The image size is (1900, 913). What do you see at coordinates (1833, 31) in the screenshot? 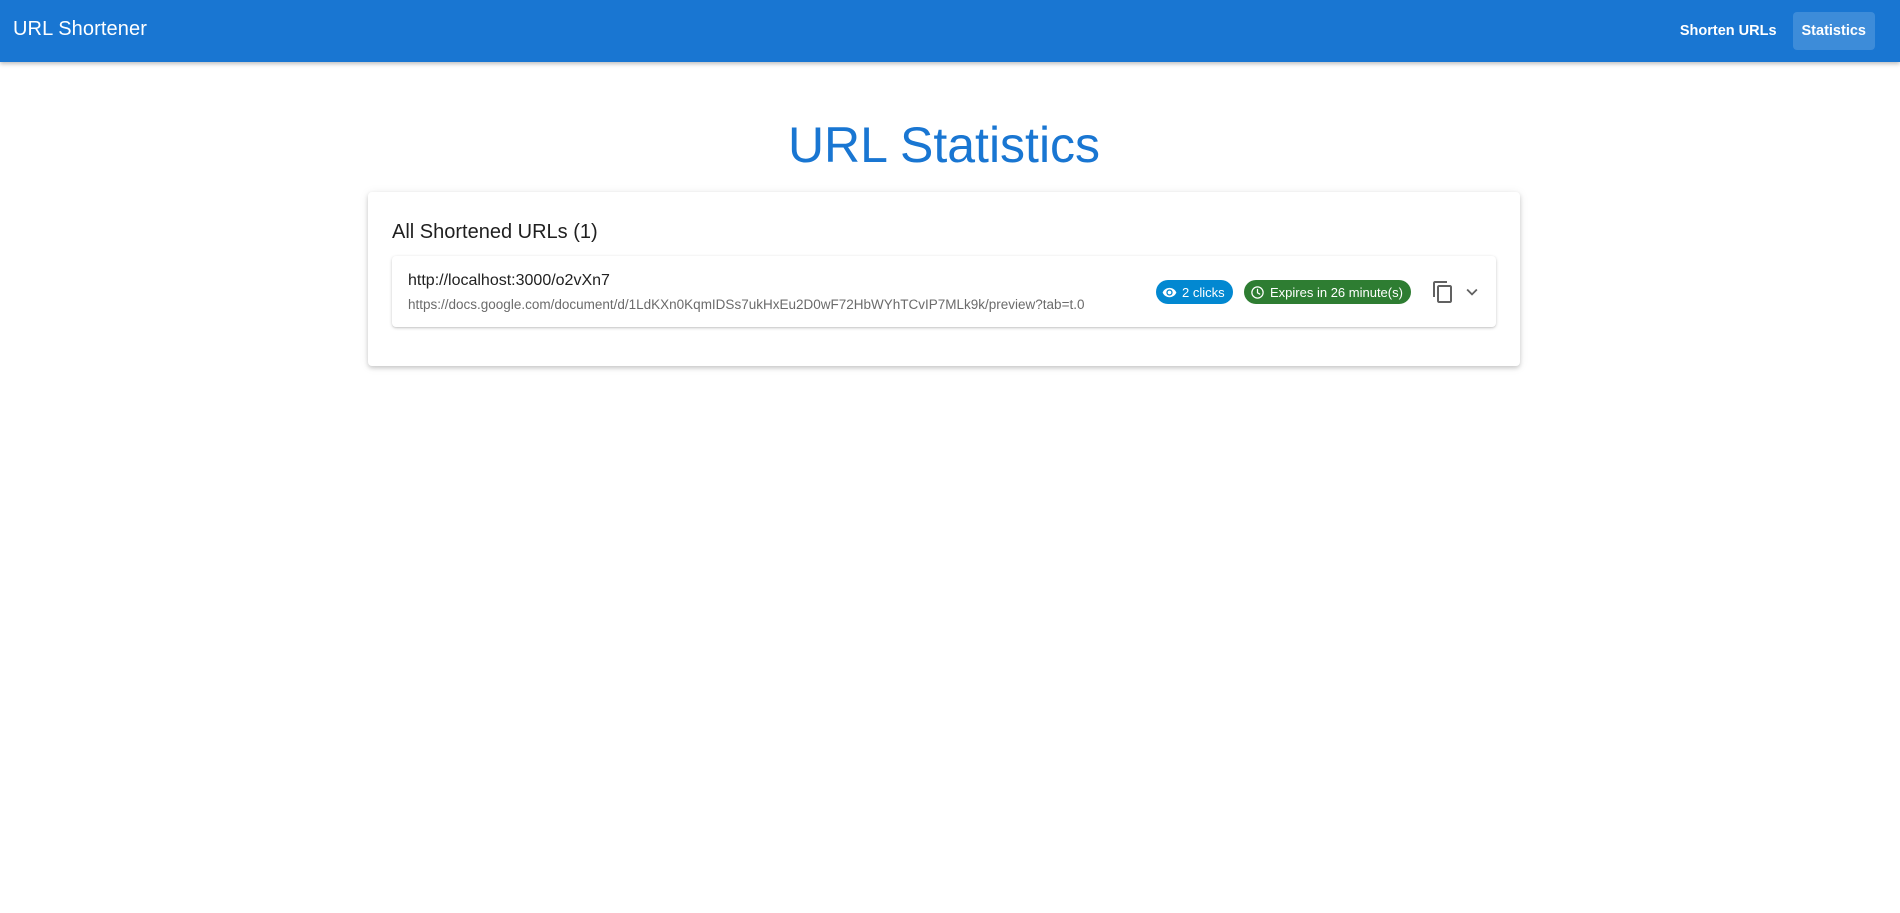
I see `nav-statistics-button: Statistics` at bounding box center [1833, 31].